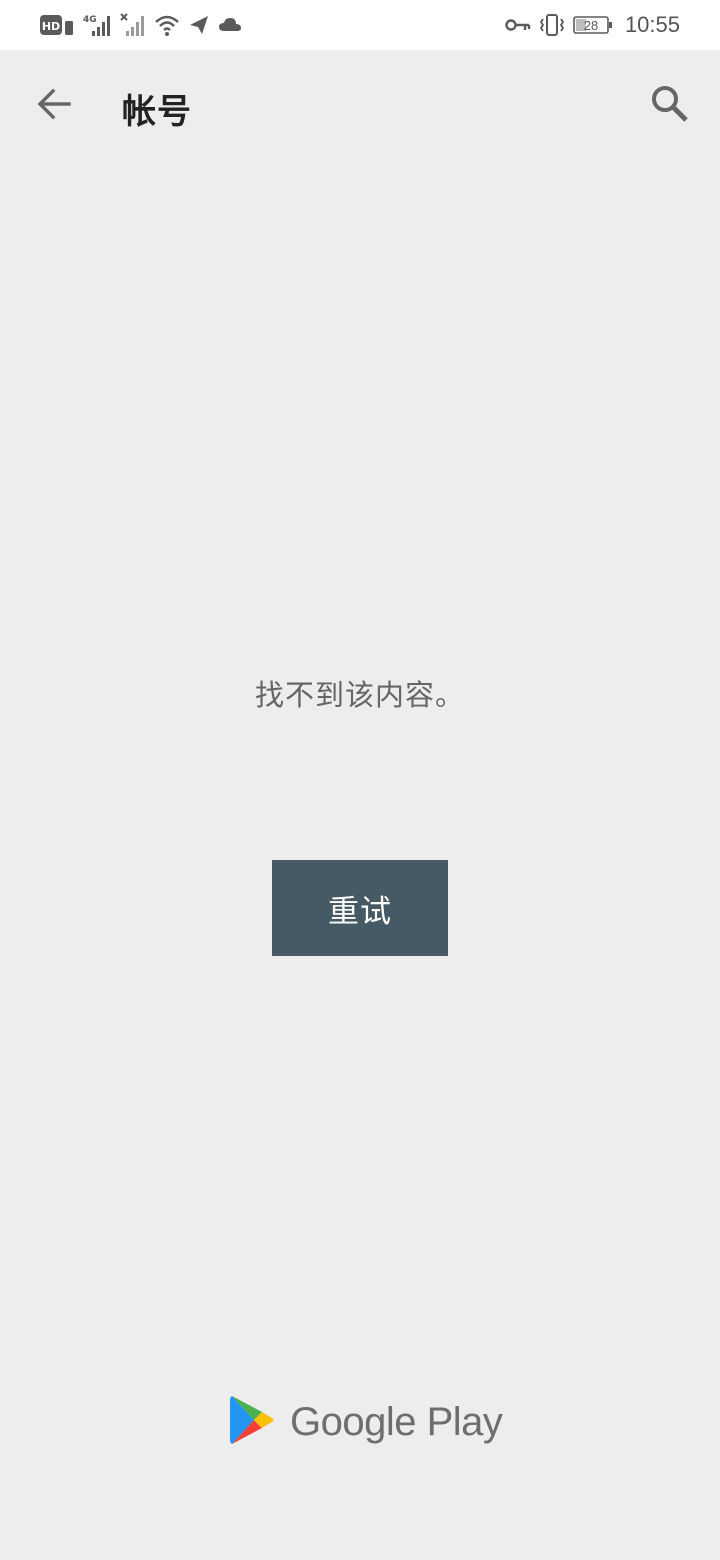 The height and width of the screenshot is (1560, 720). I want to click on battery-level-text: 28, so click(591, 25).